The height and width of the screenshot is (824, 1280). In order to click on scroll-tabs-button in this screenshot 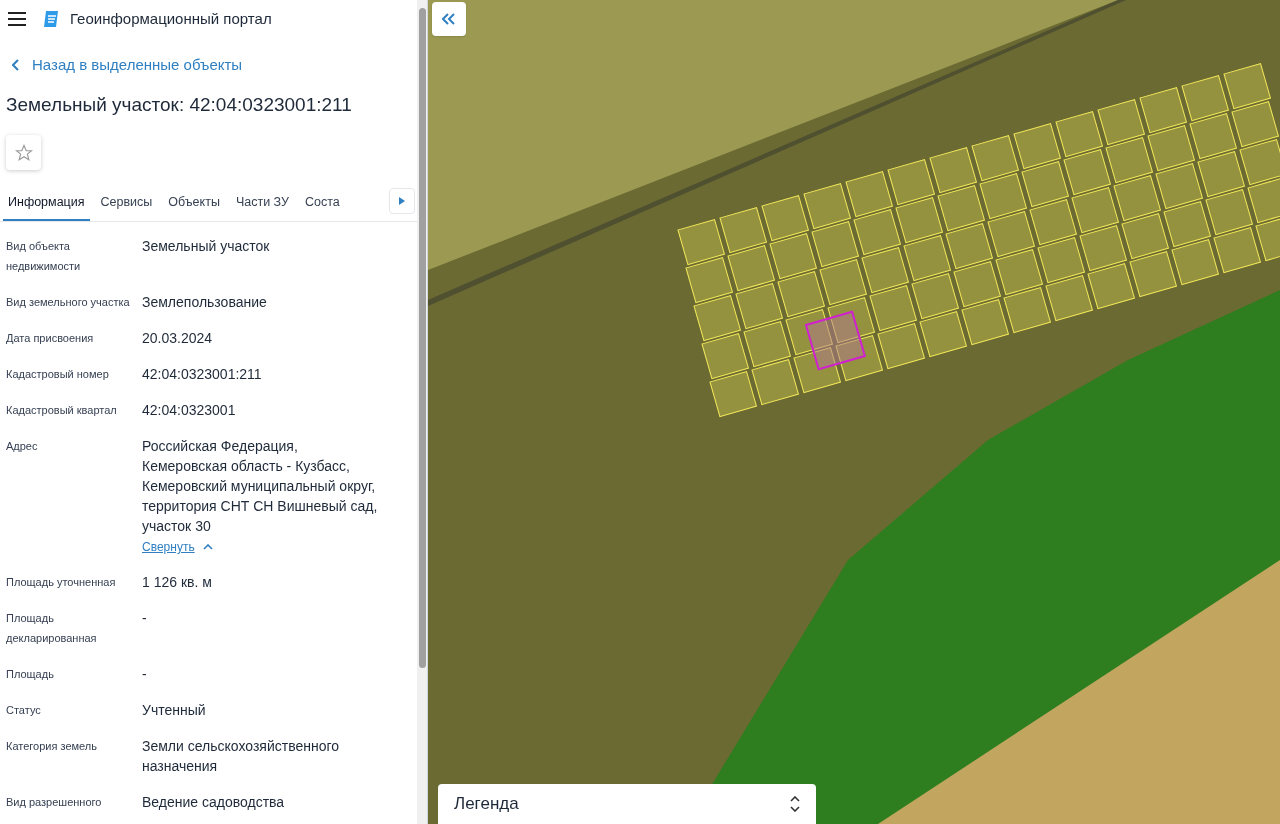, I will do `click(402, 201)`.